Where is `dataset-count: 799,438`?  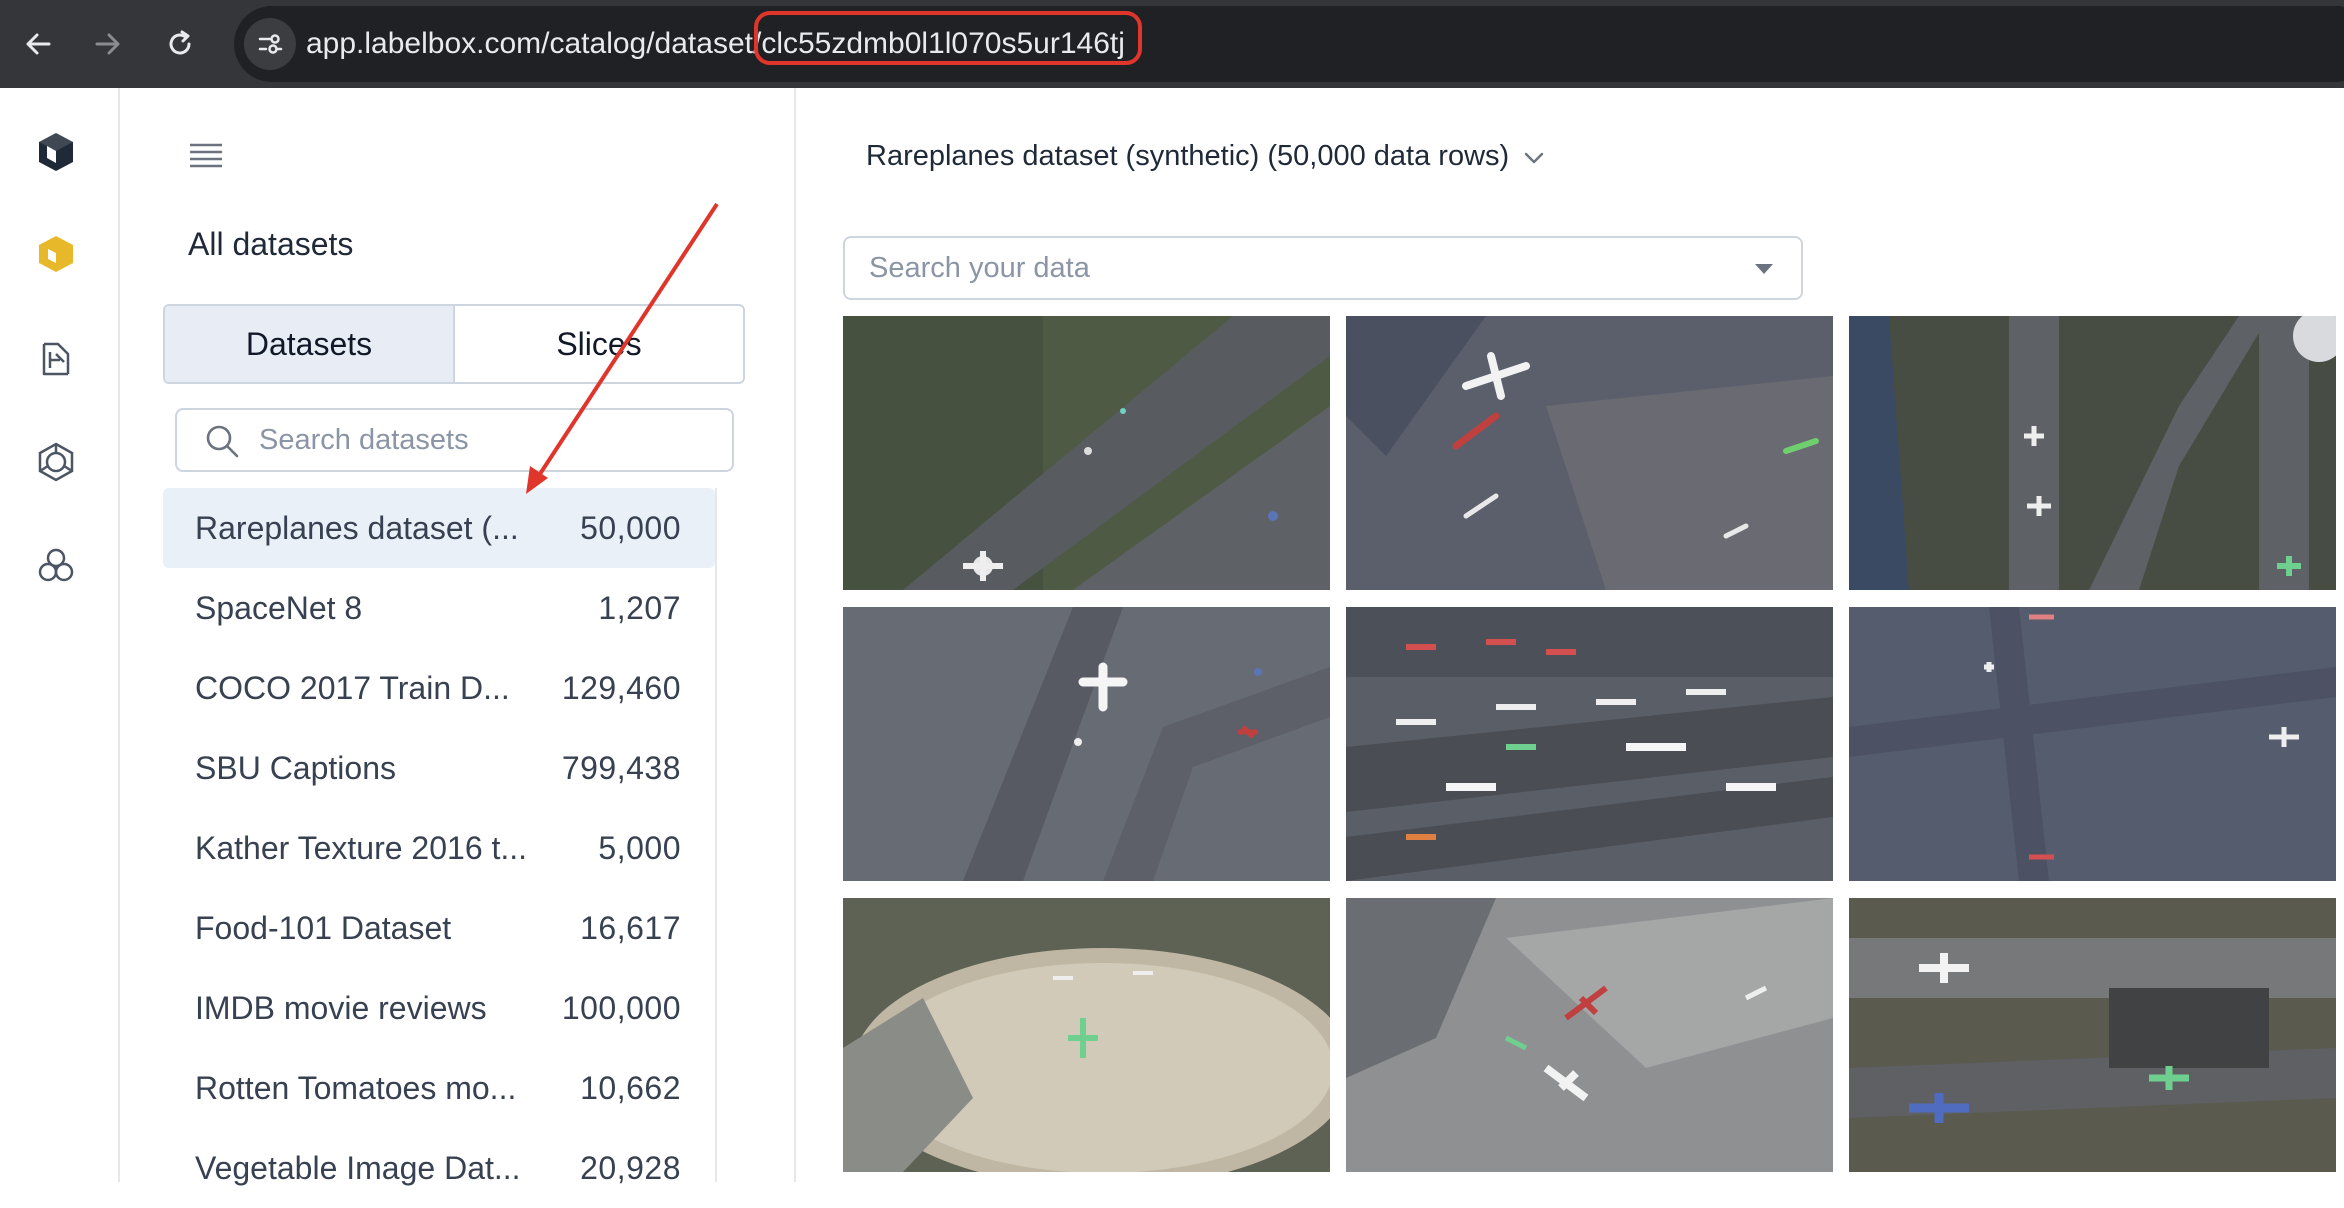
dataset-count: 799,438 is located at coordinates (621, 767).